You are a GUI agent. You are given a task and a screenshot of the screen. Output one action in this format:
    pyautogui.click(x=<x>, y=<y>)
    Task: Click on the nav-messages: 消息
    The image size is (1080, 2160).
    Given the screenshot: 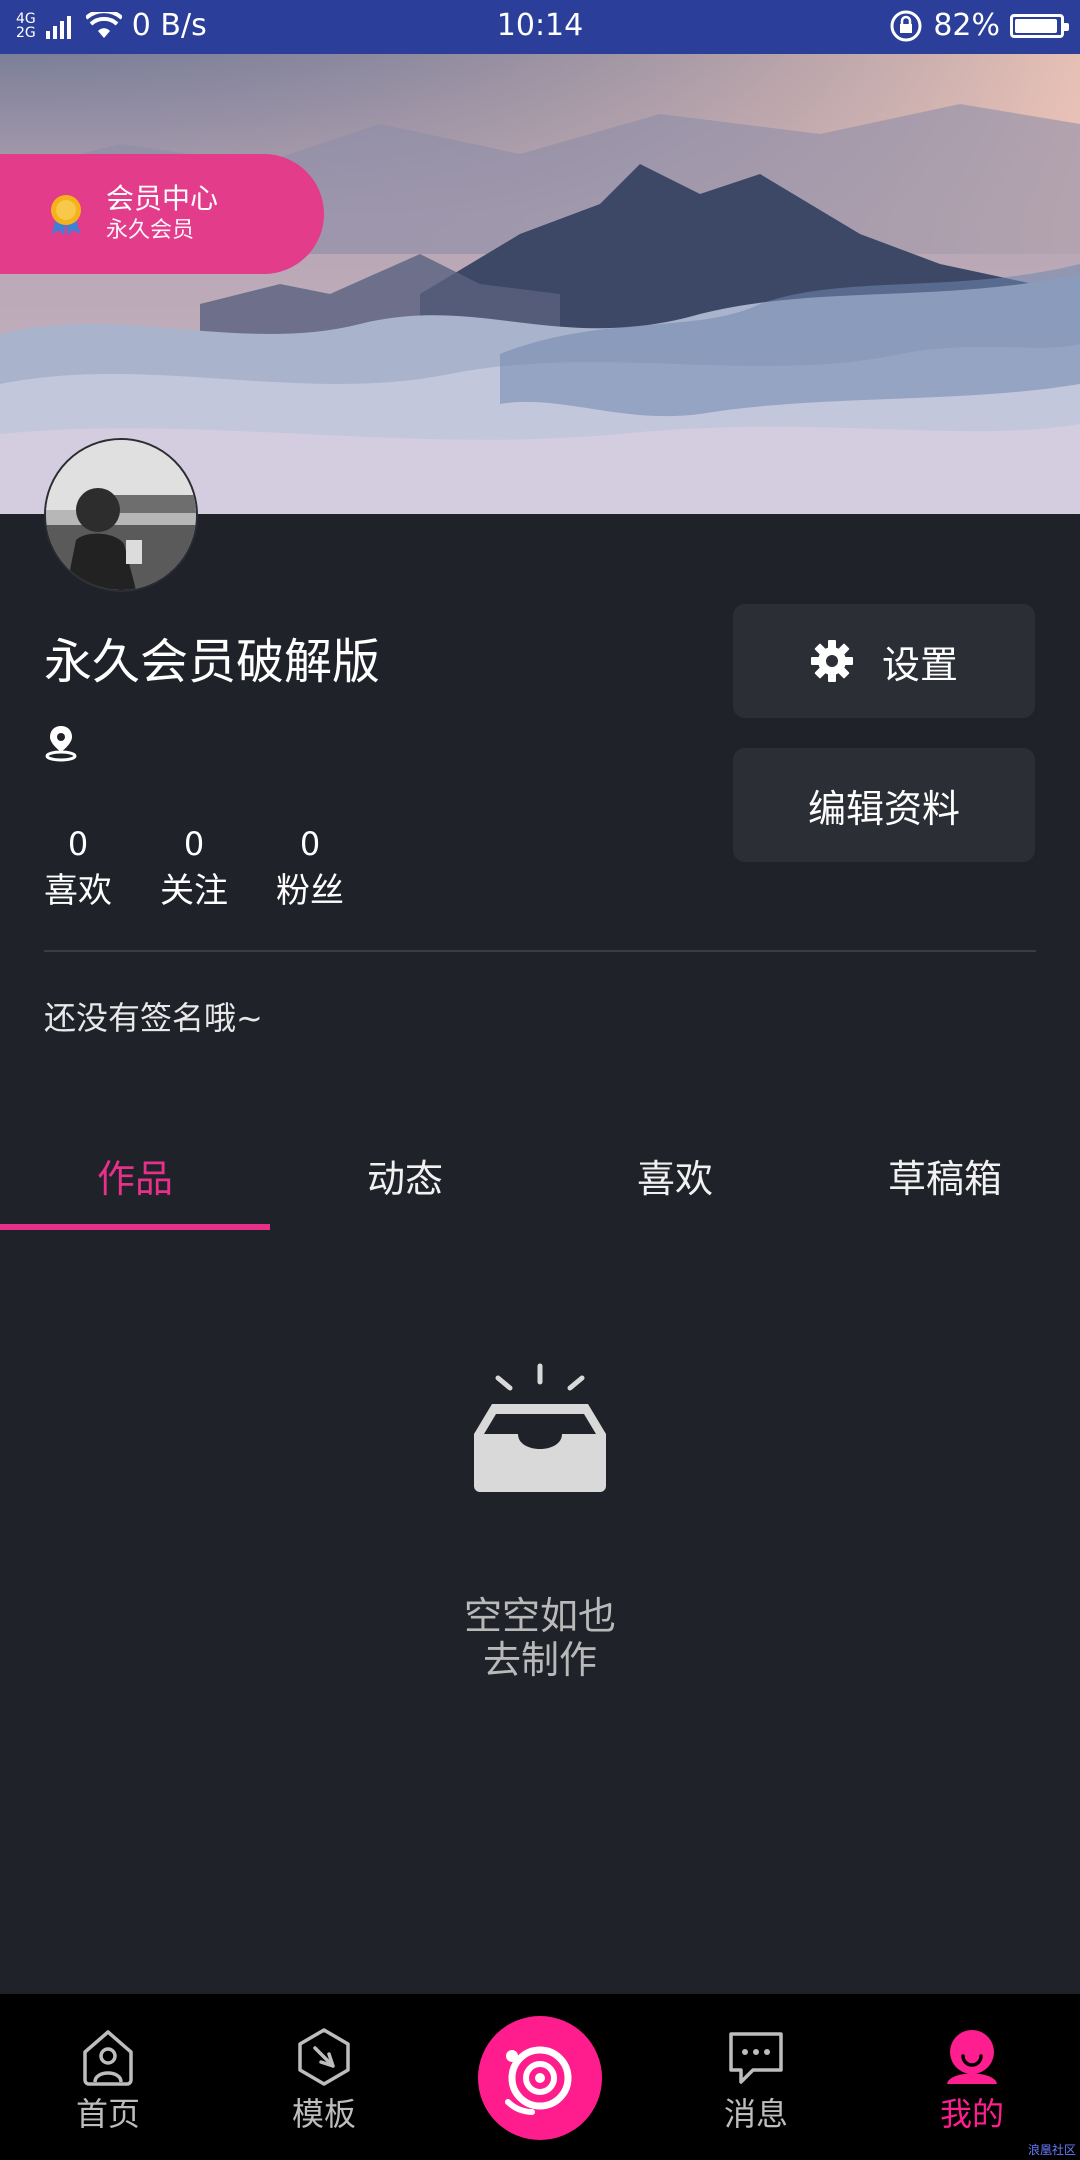 What is the action you would take?
    pyautogui.click(x=756, y=2077)
    